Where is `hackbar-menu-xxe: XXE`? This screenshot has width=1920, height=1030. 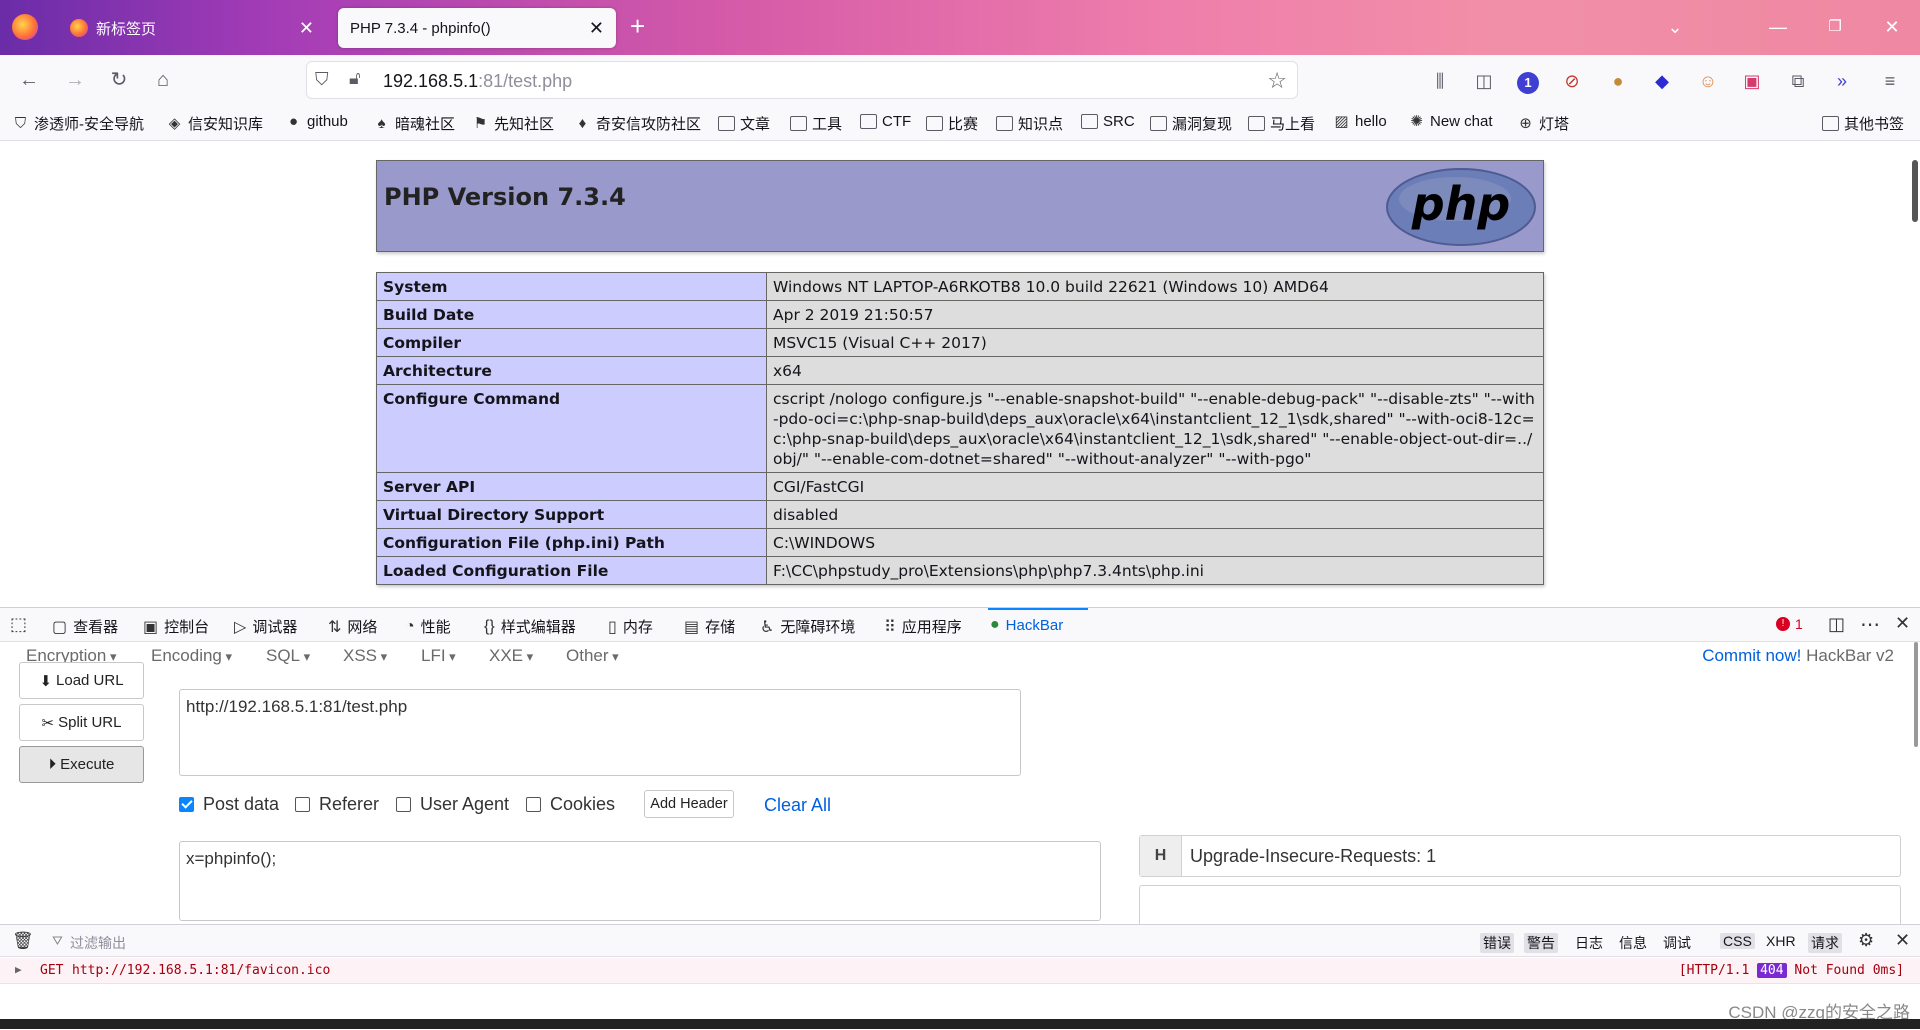
hackbar-menu-xxe: XXE is located at coordinates (511, 656).